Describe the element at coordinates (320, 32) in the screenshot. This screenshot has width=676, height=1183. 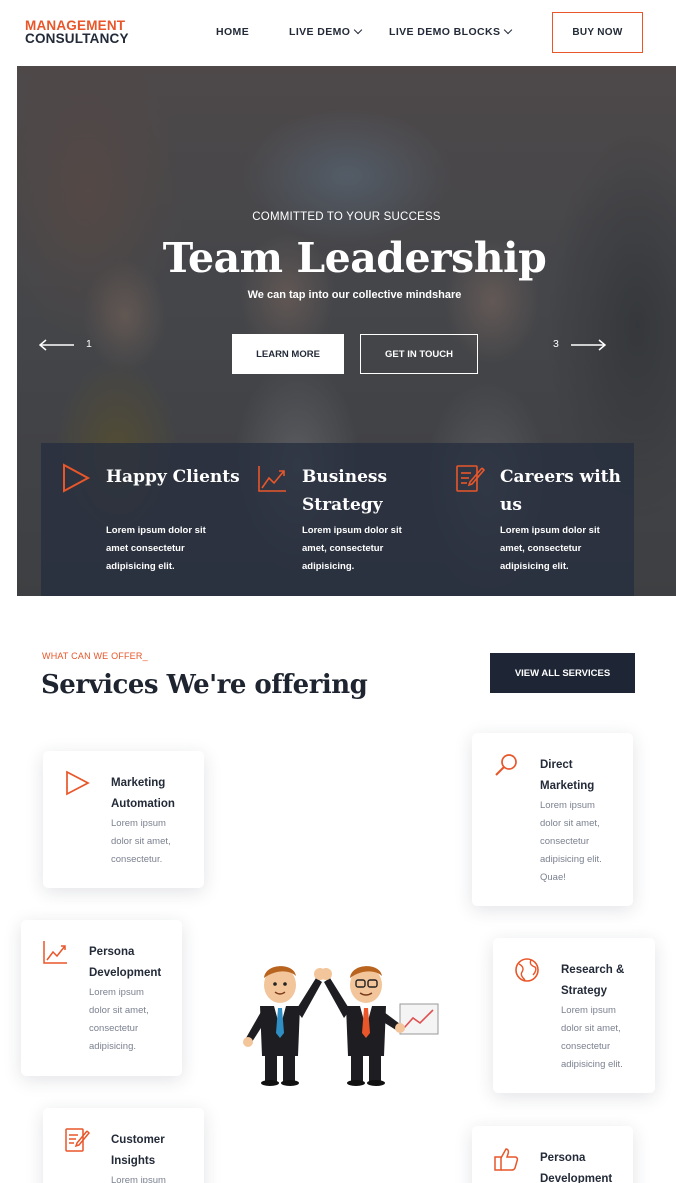
I see `nav-live-demo-label: LIVE DEMO` at that location.